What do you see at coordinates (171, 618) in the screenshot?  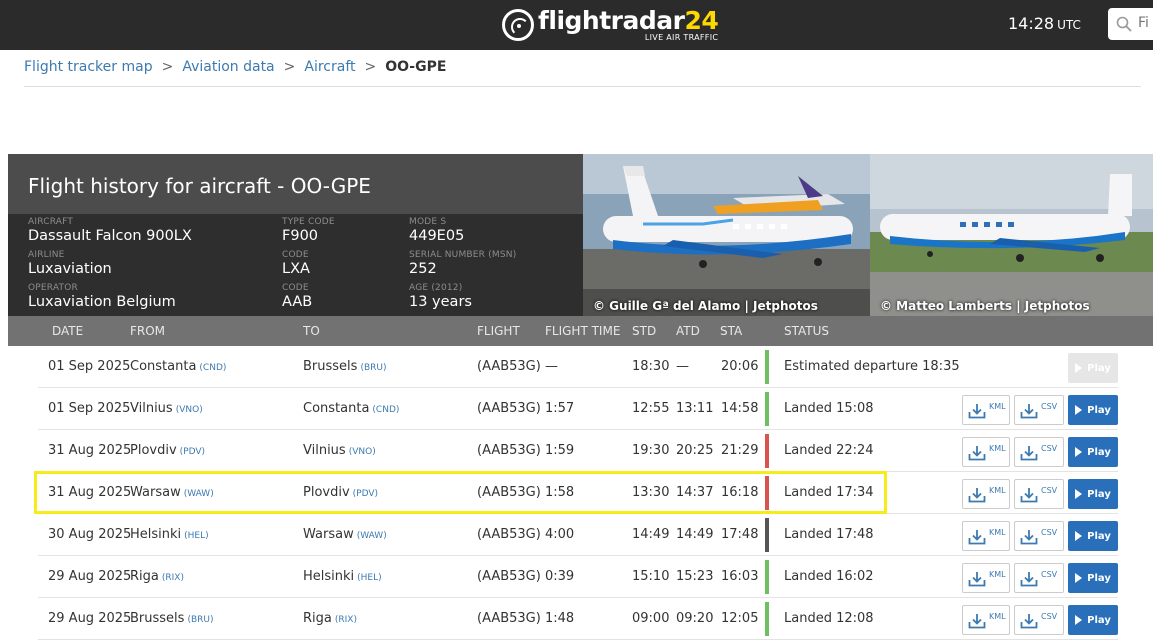 I see `from-airport: Brussels (BRU)` at bounding box center [171, 618].